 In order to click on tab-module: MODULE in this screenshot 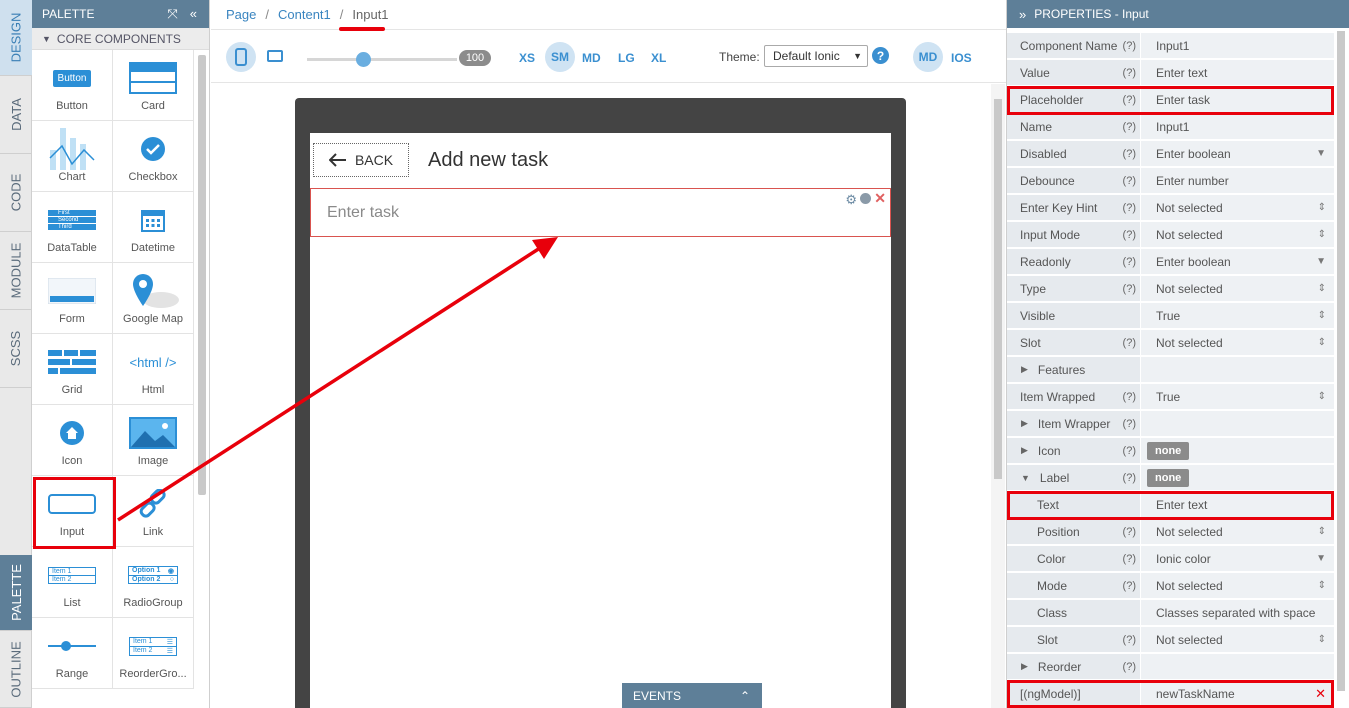, I will do `click(16, 271)`.